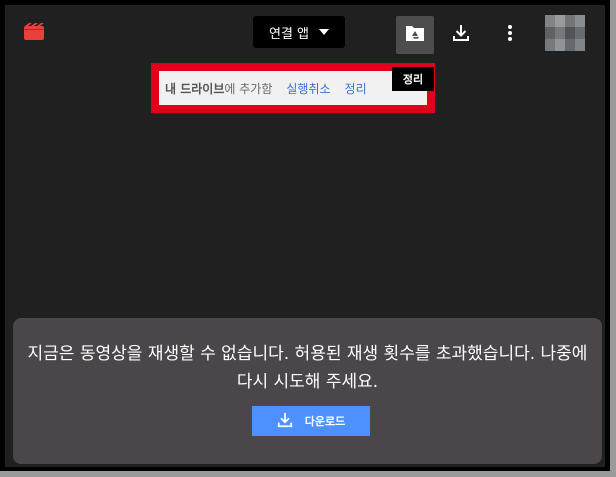 The height and width of the screenshot is (477, 616). Describe the element at coordinates (195, 88) in the screenshot. I see `toast-drive-name: 내 드라이브` at that location.